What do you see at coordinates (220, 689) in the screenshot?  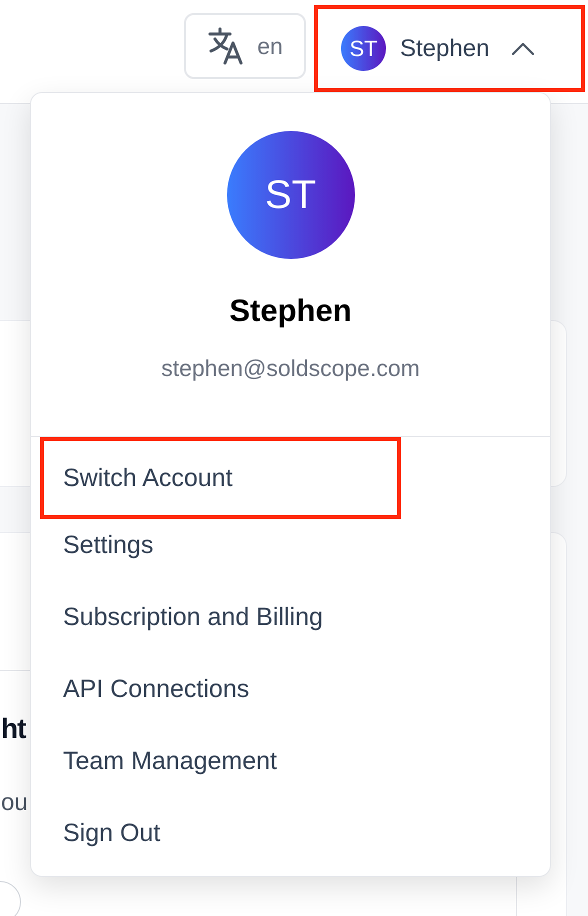 I see `menu-item: API Connections` at bounding box center [220, 689].